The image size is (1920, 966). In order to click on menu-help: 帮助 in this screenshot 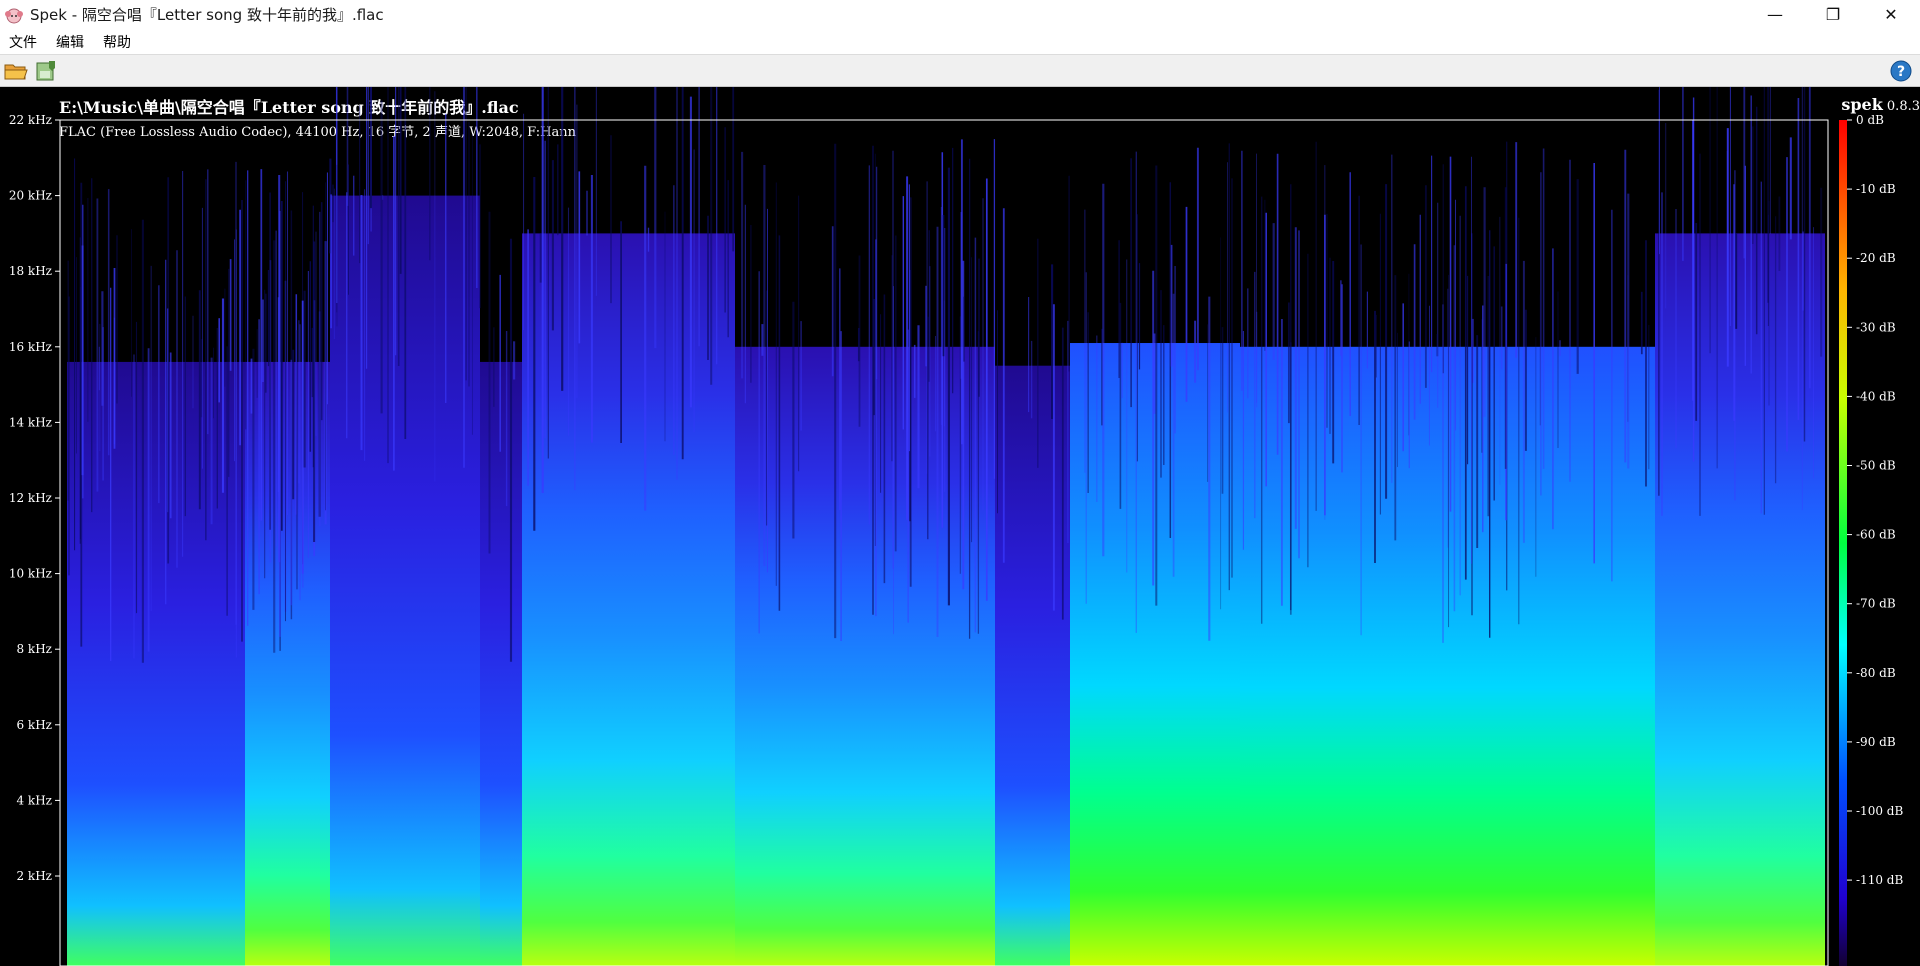, I will do `click(117, 42)`.